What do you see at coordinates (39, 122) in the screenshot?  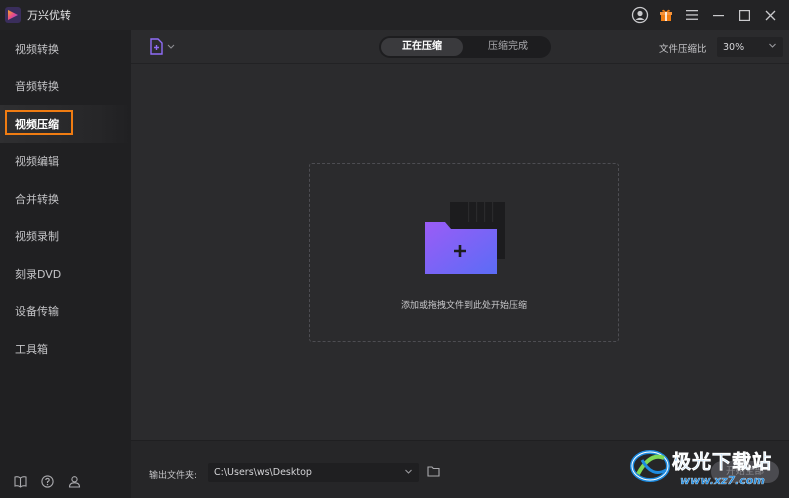 I see `selection-highlight-box` at bounding box center [39, 122].